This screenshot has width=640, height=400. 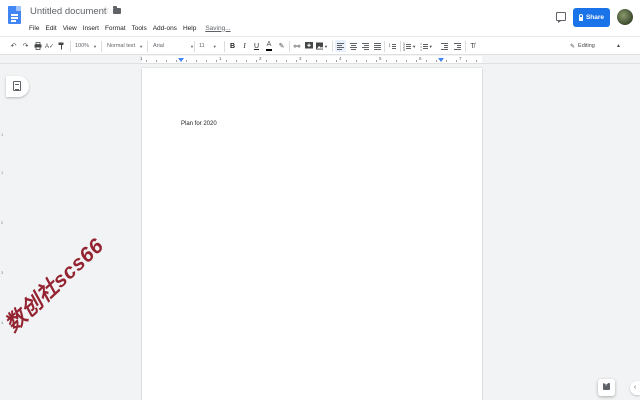 I want to click on paint-format-icon, so click(x=61, y=46).